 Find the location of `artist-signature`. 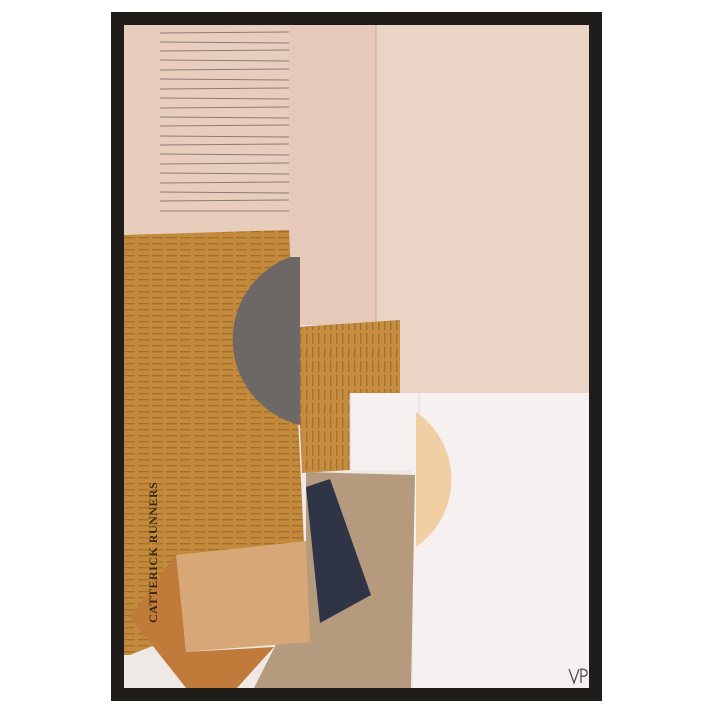

artist-signature is located at coordinates (578, 676).